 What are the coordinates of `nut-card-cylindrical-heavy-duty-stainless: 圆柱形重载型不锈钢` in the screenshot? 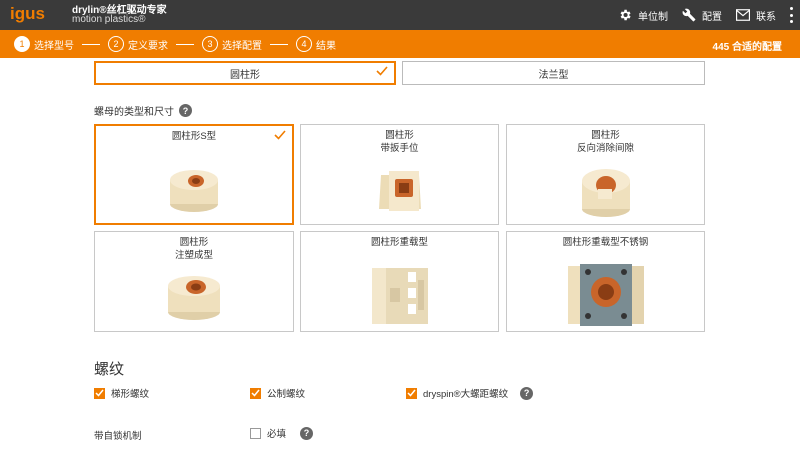 It's located at (605, 281).